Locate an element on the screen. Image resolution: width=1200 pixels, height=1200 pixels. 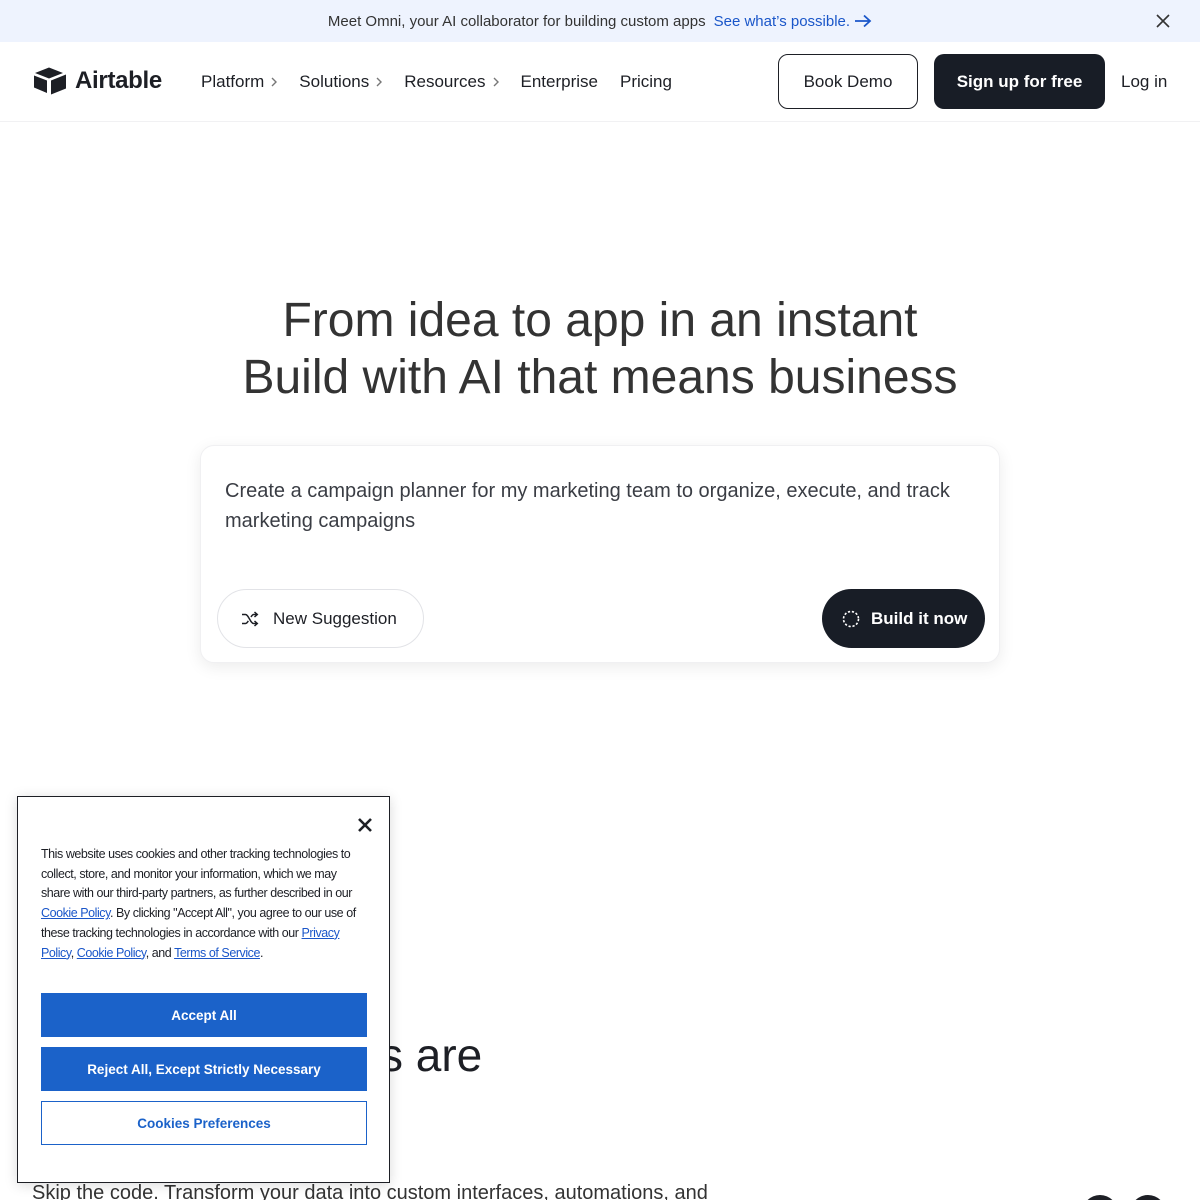
log-in-link: Log in is located at coordinates (1144, 82).